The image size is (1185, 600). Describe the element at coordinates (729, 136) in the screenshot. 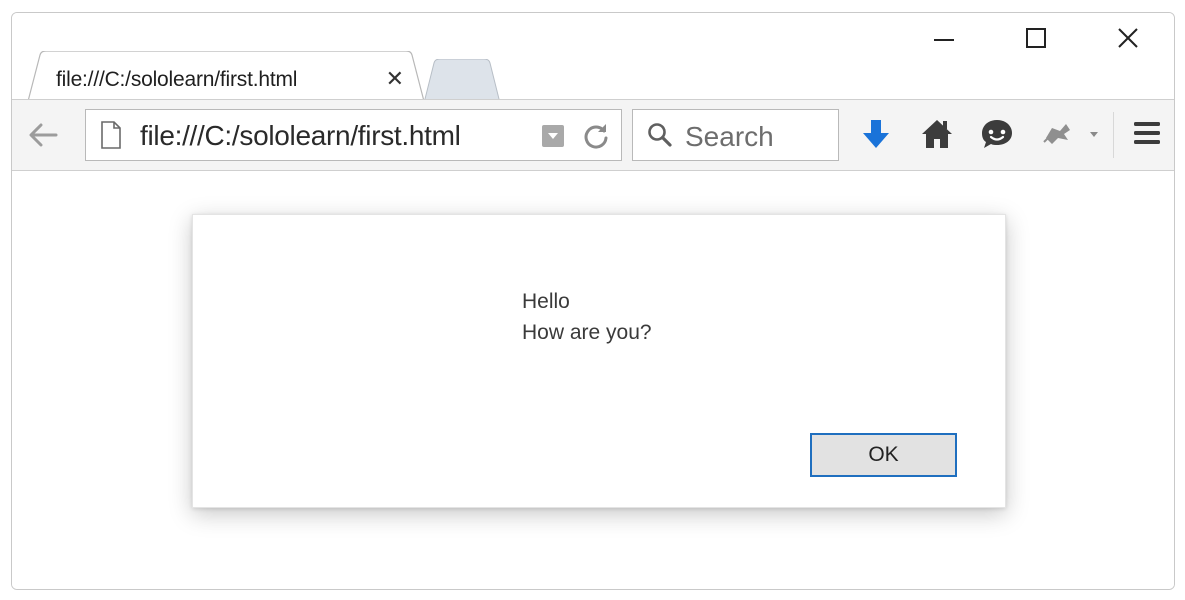

I see `search-placeholder: Search` at that location.